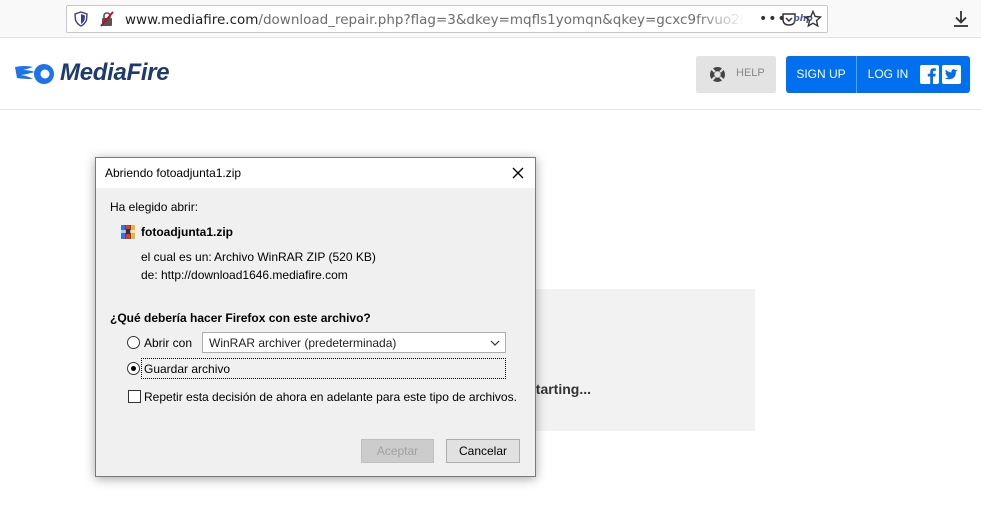  I want to click on site-header: MediaFire HELP SIGN UP LOG IN, so click(490, 74).